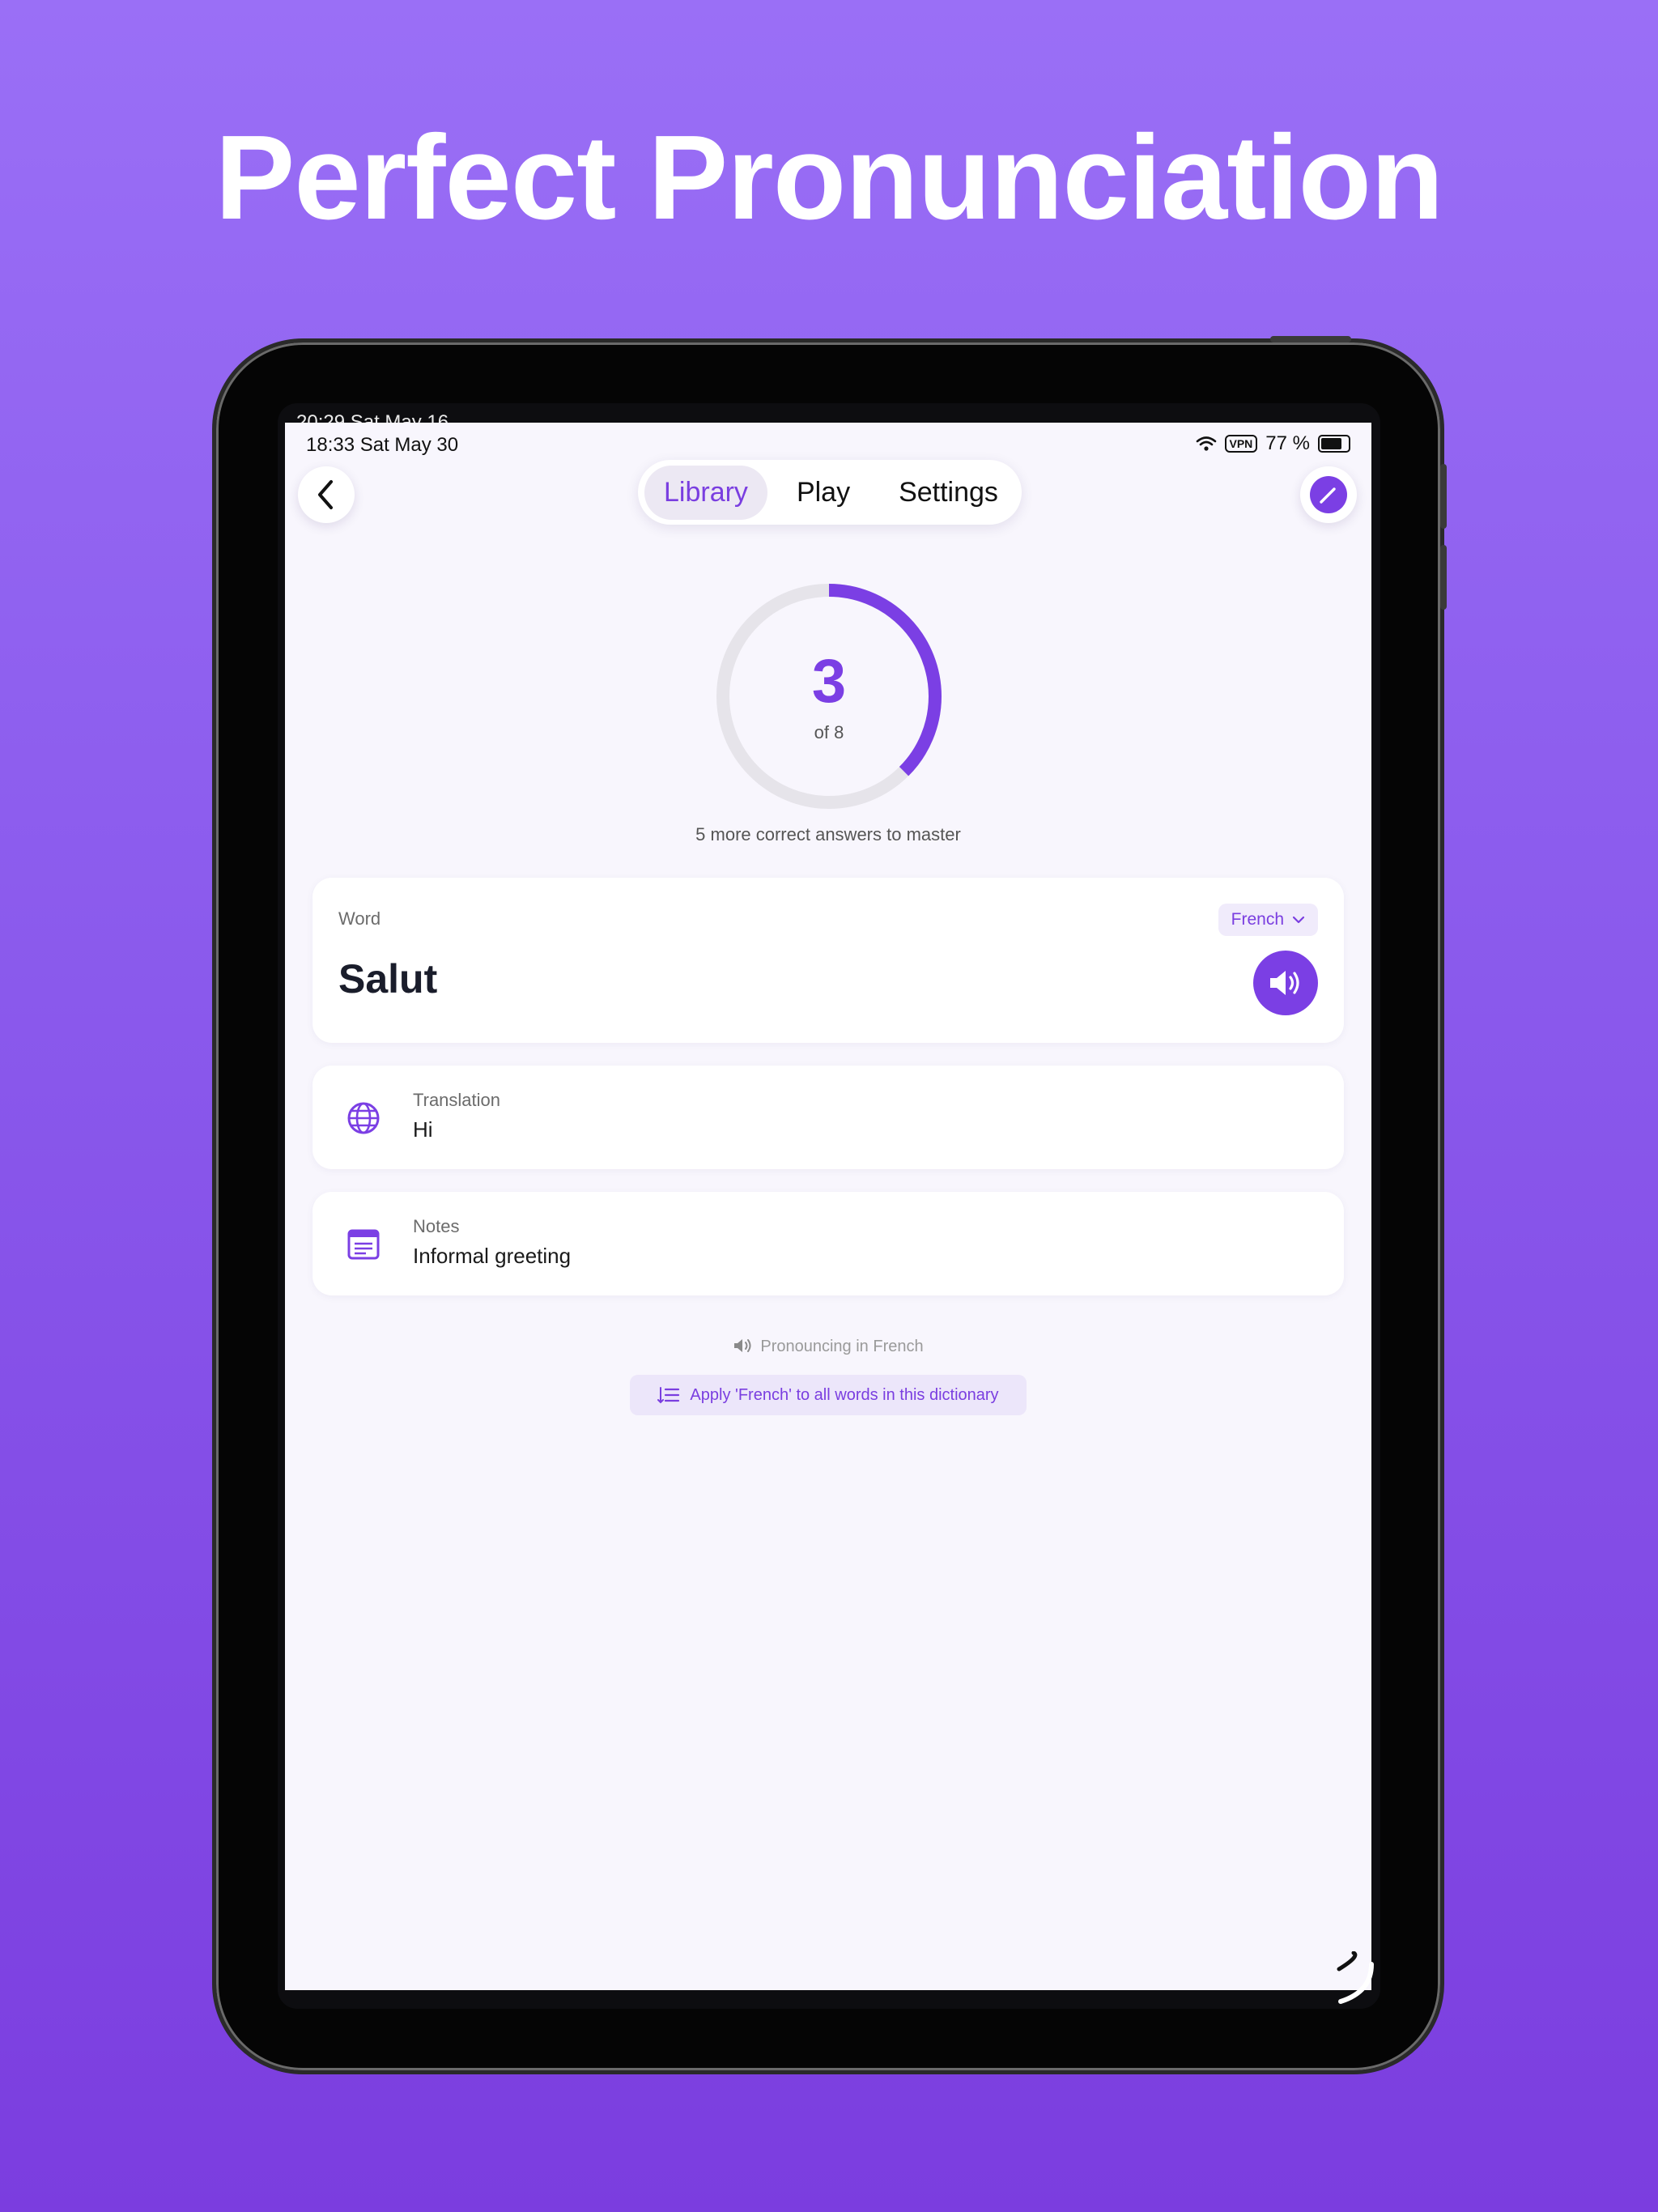  Describe the element at coordinates (1334, 444) in the screenshot. I see `battery-icon` at that location.